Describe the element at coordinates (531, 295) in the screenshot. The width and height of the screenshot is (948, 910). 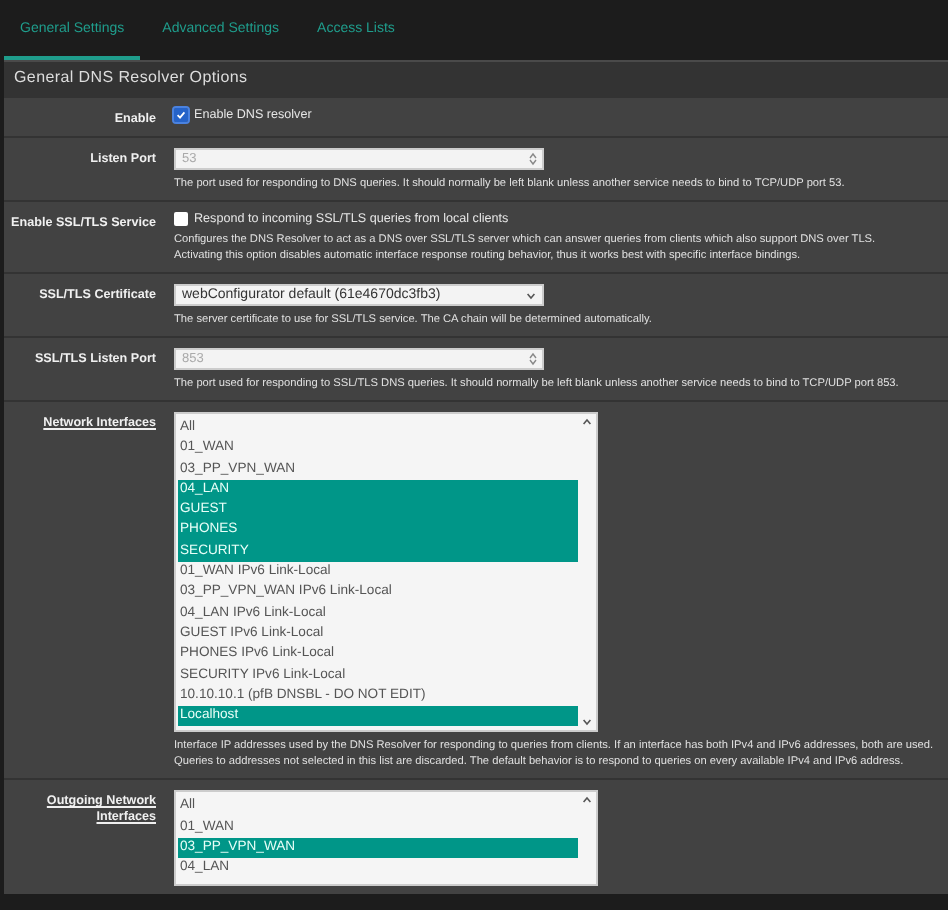
I see `caret-icon` at that location.